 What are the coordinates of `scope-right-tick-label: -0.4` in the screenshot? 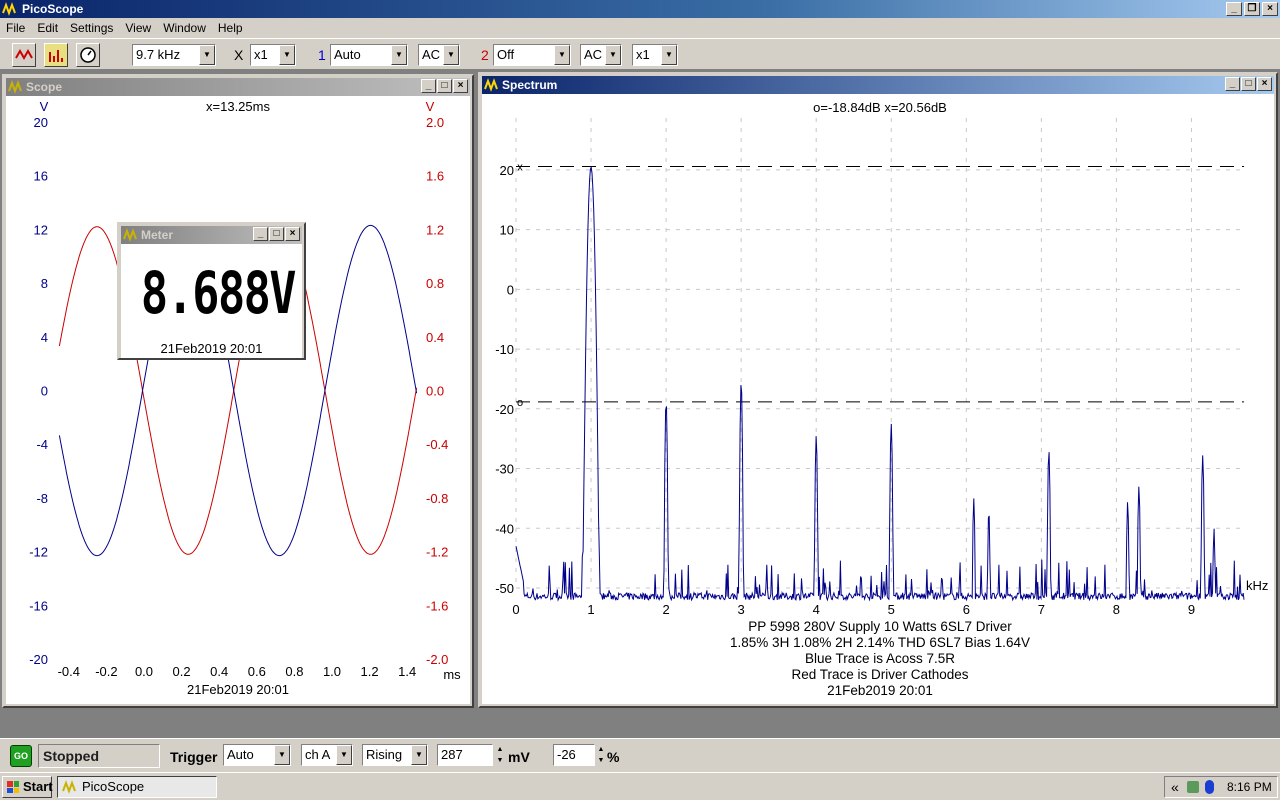 It's located at (437, 444).